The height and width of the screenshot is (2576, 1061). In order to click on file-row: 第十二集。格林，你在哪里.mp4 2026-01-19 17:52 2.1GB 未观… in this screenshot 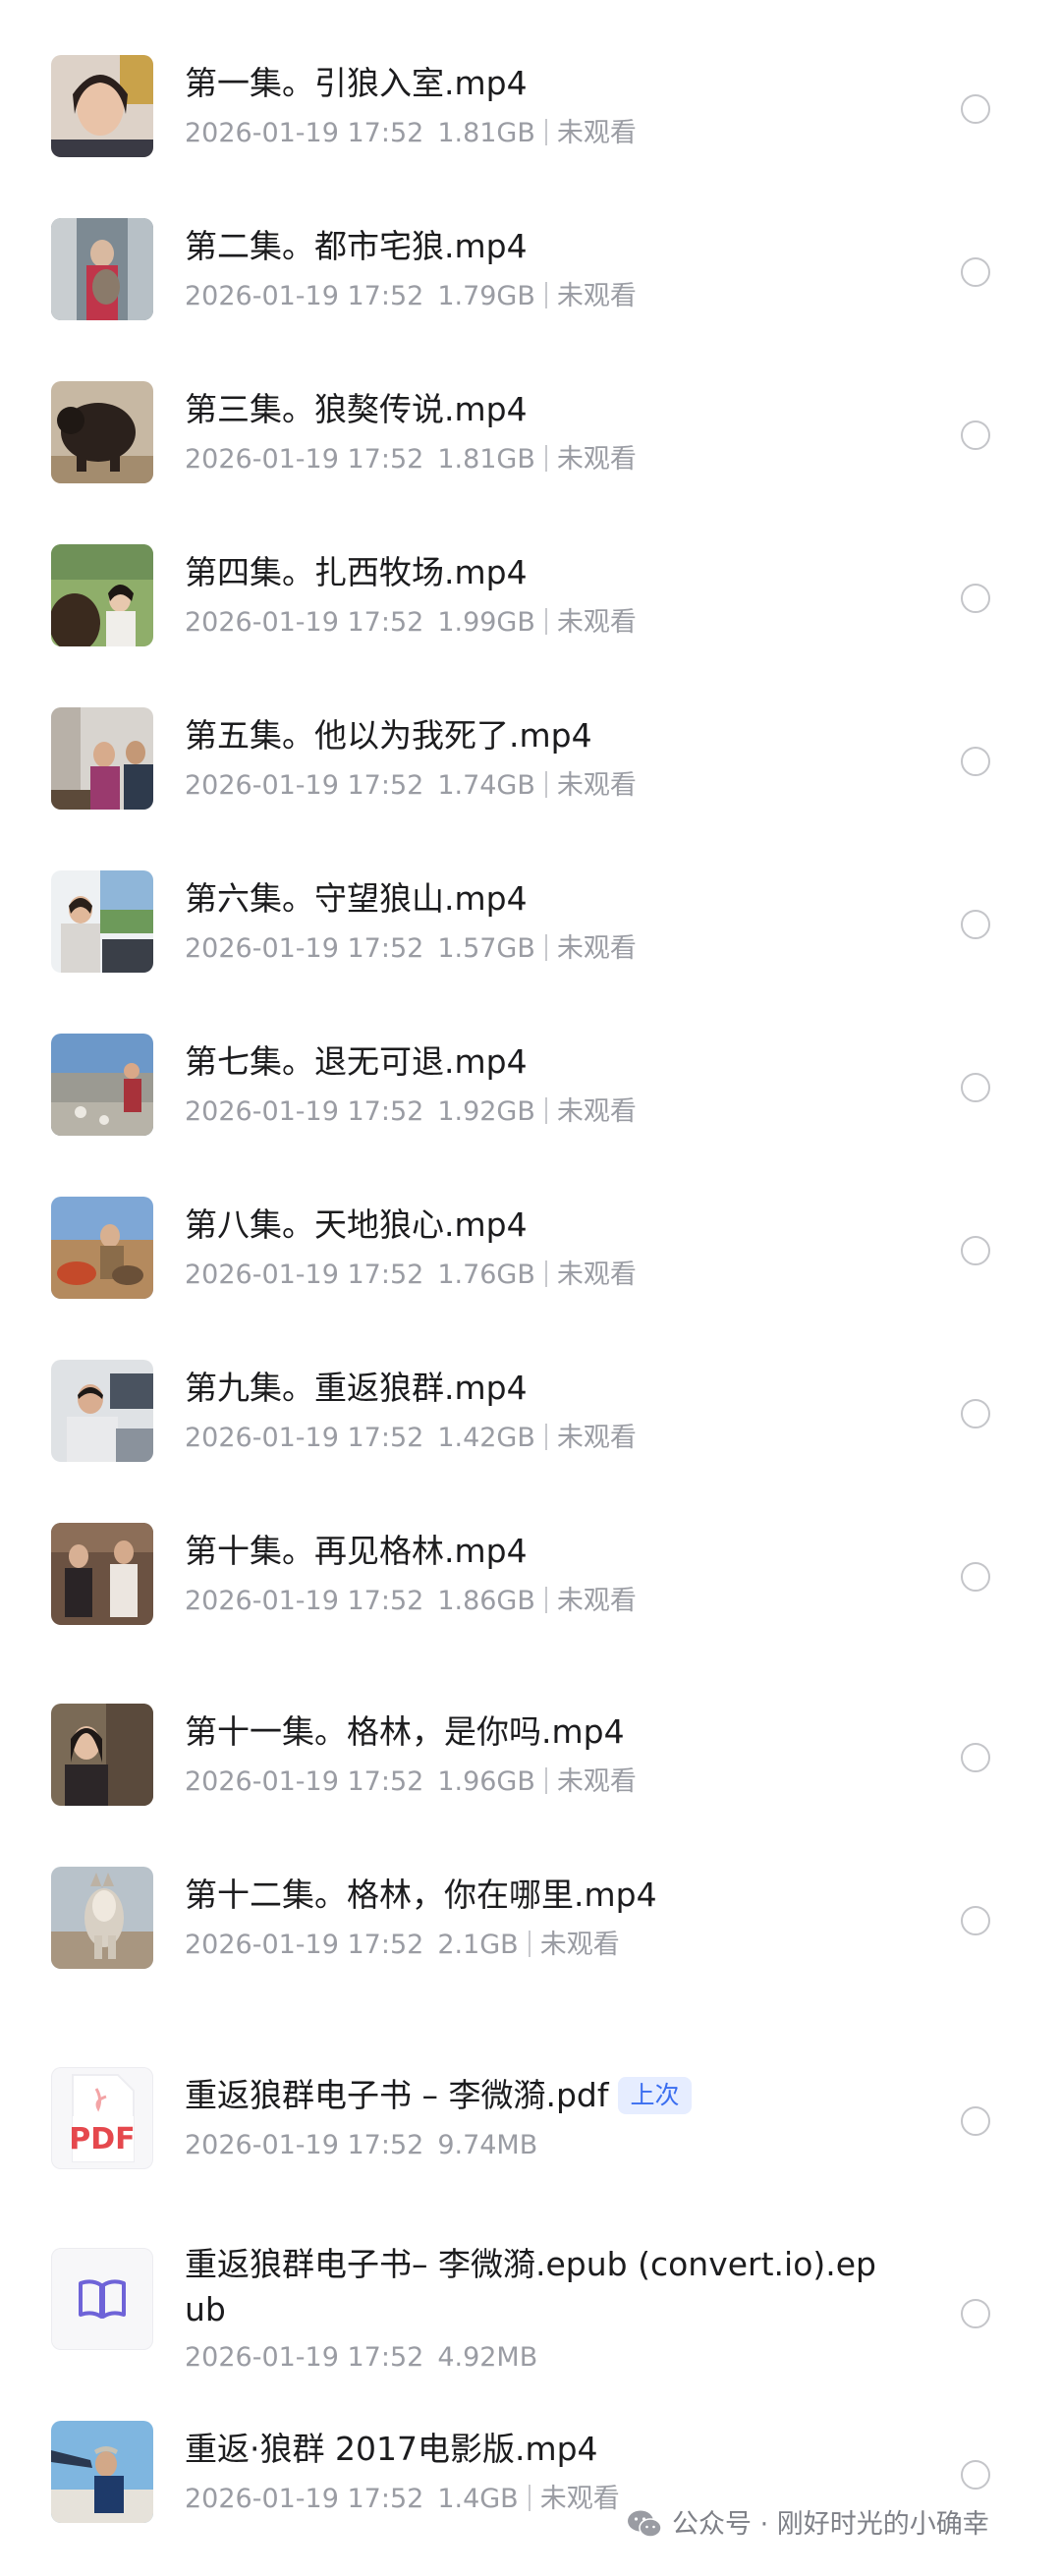, I will do `click(530, 1921)`.